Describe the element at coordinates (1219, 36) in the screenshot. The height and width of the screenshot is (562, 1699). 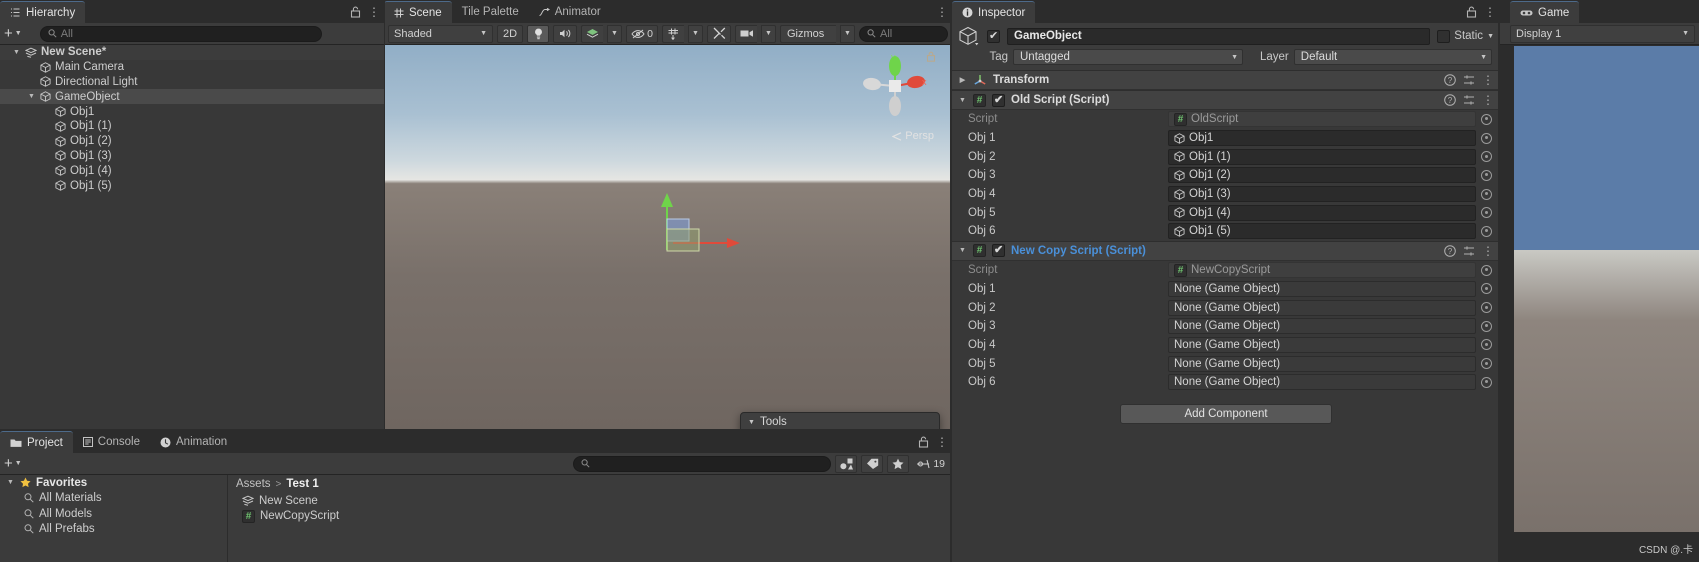
I see `gameobject-name-input: GameObject` at that location.